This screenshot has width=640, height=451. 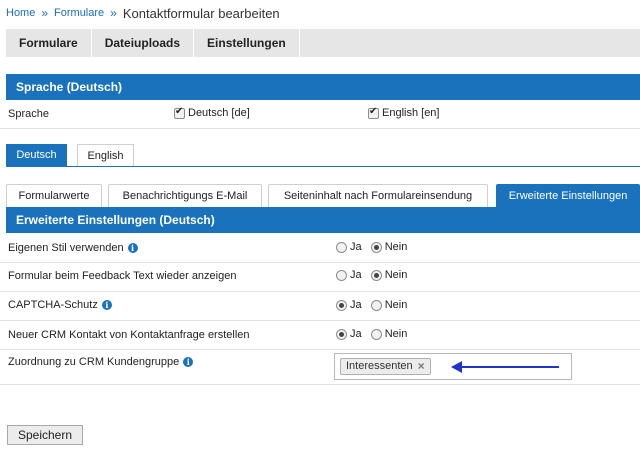 What do you see at coordinates (49, 43) in the screenshot?
I see `nav-tab-formulare: Formulare` at bounding box center [49, 43].